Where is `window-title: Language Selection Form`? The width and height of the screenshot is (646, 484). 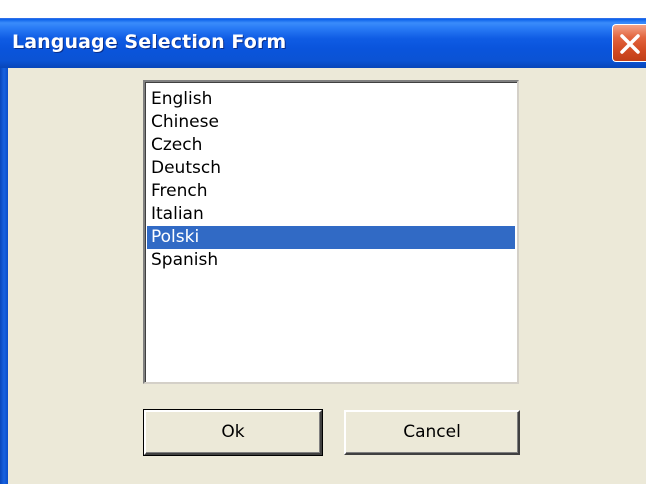
window-title: Language Selection Form is located at coordinates (149, 42).